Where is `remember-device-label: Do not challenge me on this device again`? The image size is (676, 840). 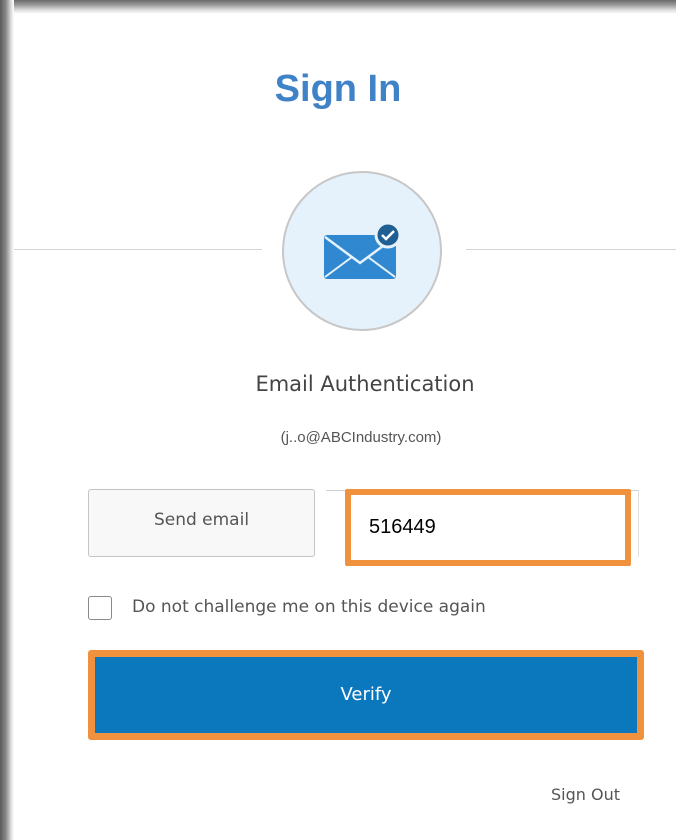
remember-device-label: Do not challenge me on this device again is located at coordinates (309, 607).